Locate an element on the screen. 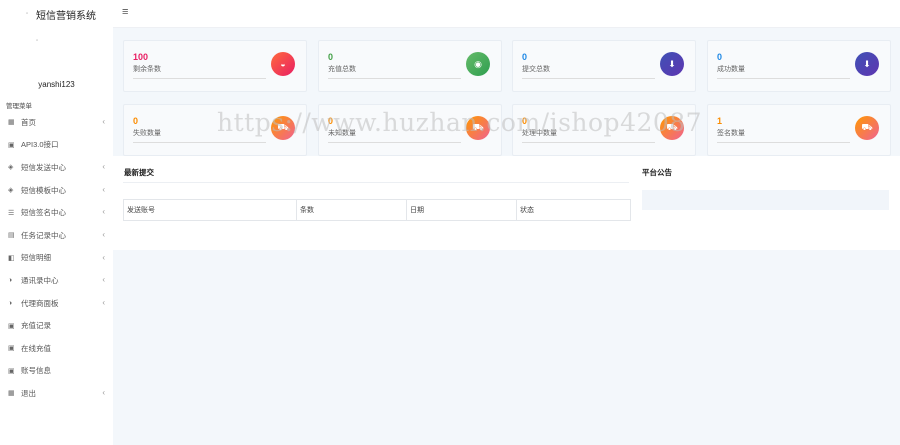 The image size is (900, 445). latest-title: 最新提交 is located at coordinates (139, 172).